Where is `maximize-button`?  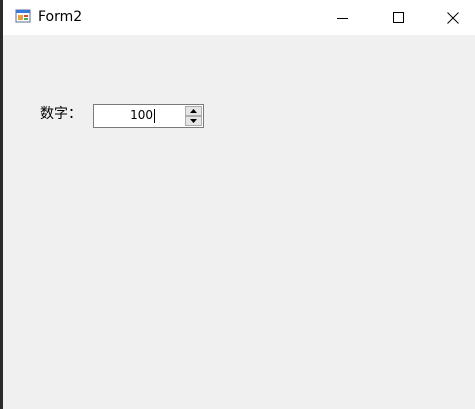 maximize-button is located at coordinates (399, 17).